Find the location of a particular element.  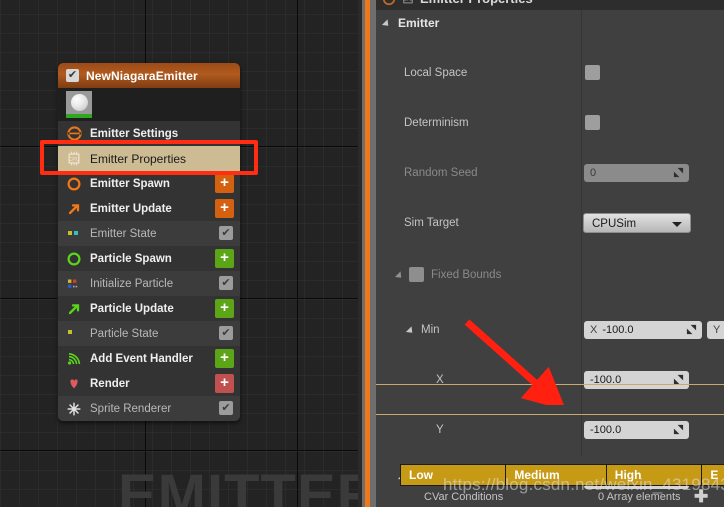

state-squares-icon is located at coordinates (74, 234).